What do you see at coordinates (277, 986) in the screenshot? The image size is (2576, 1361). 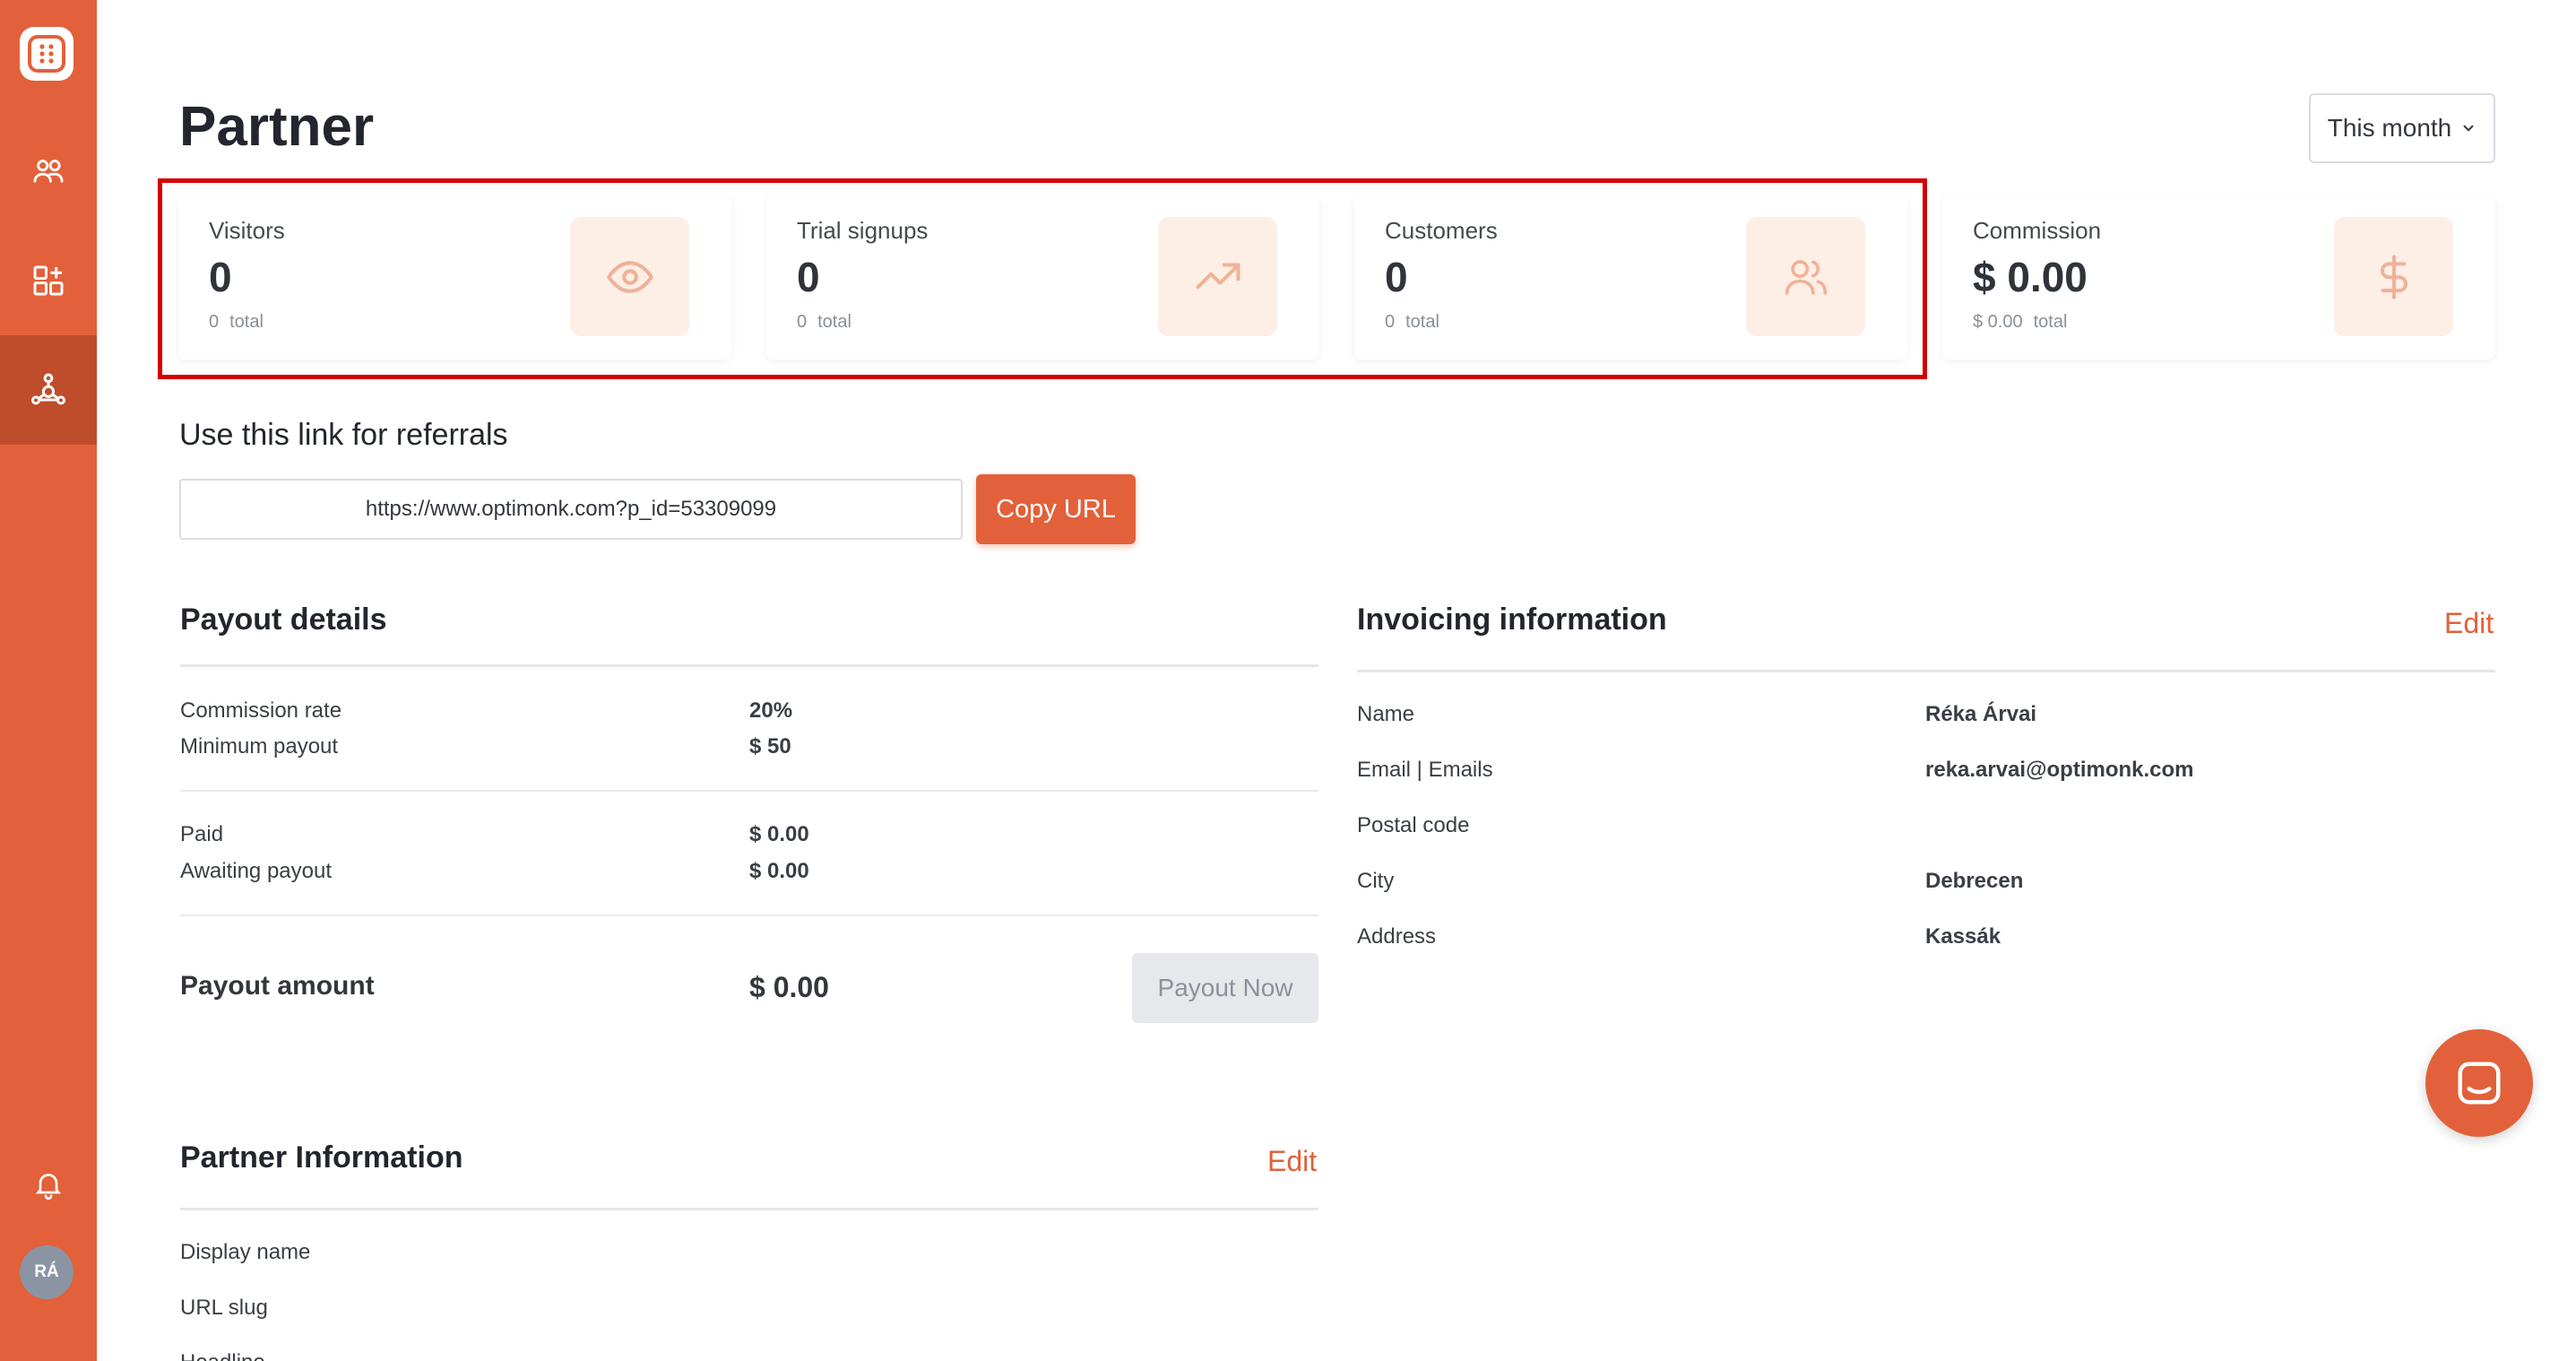 I see `payout-amount-label: Payout amount` at bounding box center [277, 986].